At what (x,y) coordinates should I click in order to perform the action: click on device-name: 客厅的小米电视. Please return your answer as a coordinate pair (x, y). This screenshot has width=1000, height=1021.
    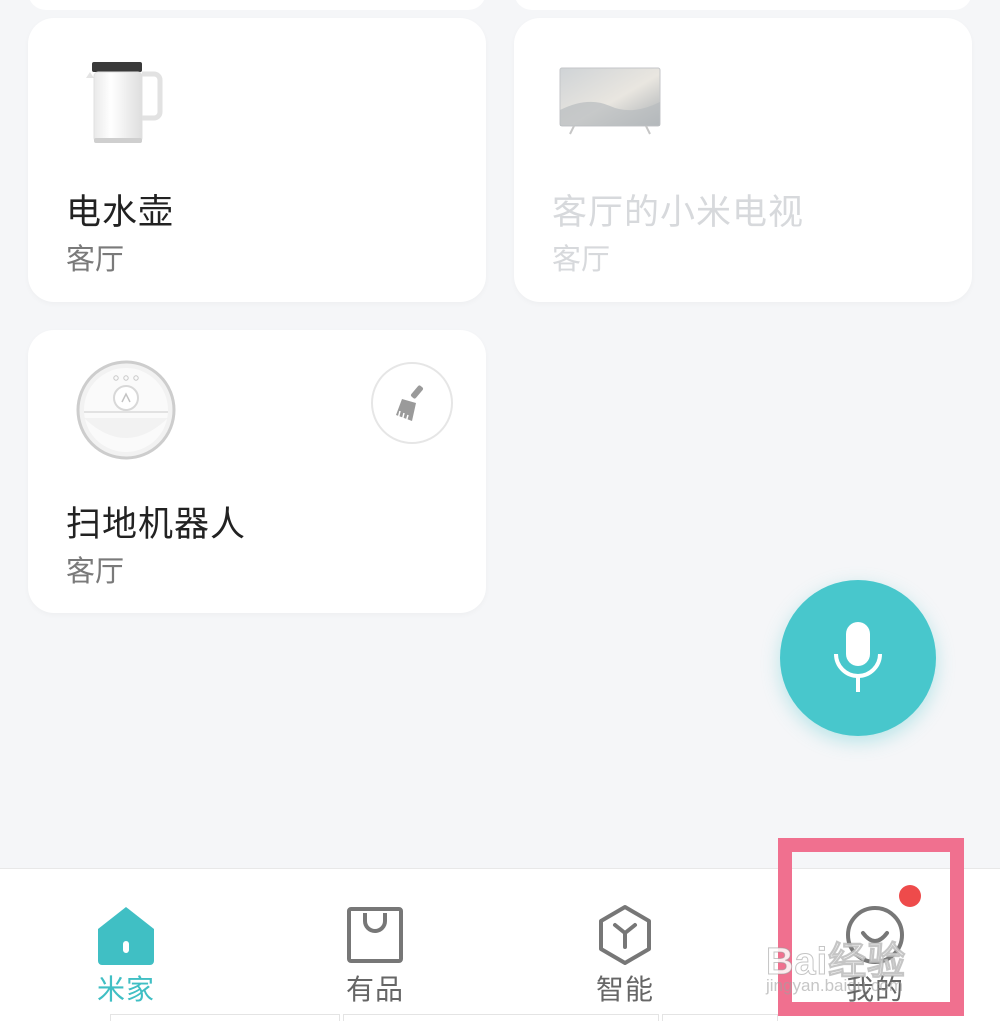
    Looking at the image, I should click on (678, 213).